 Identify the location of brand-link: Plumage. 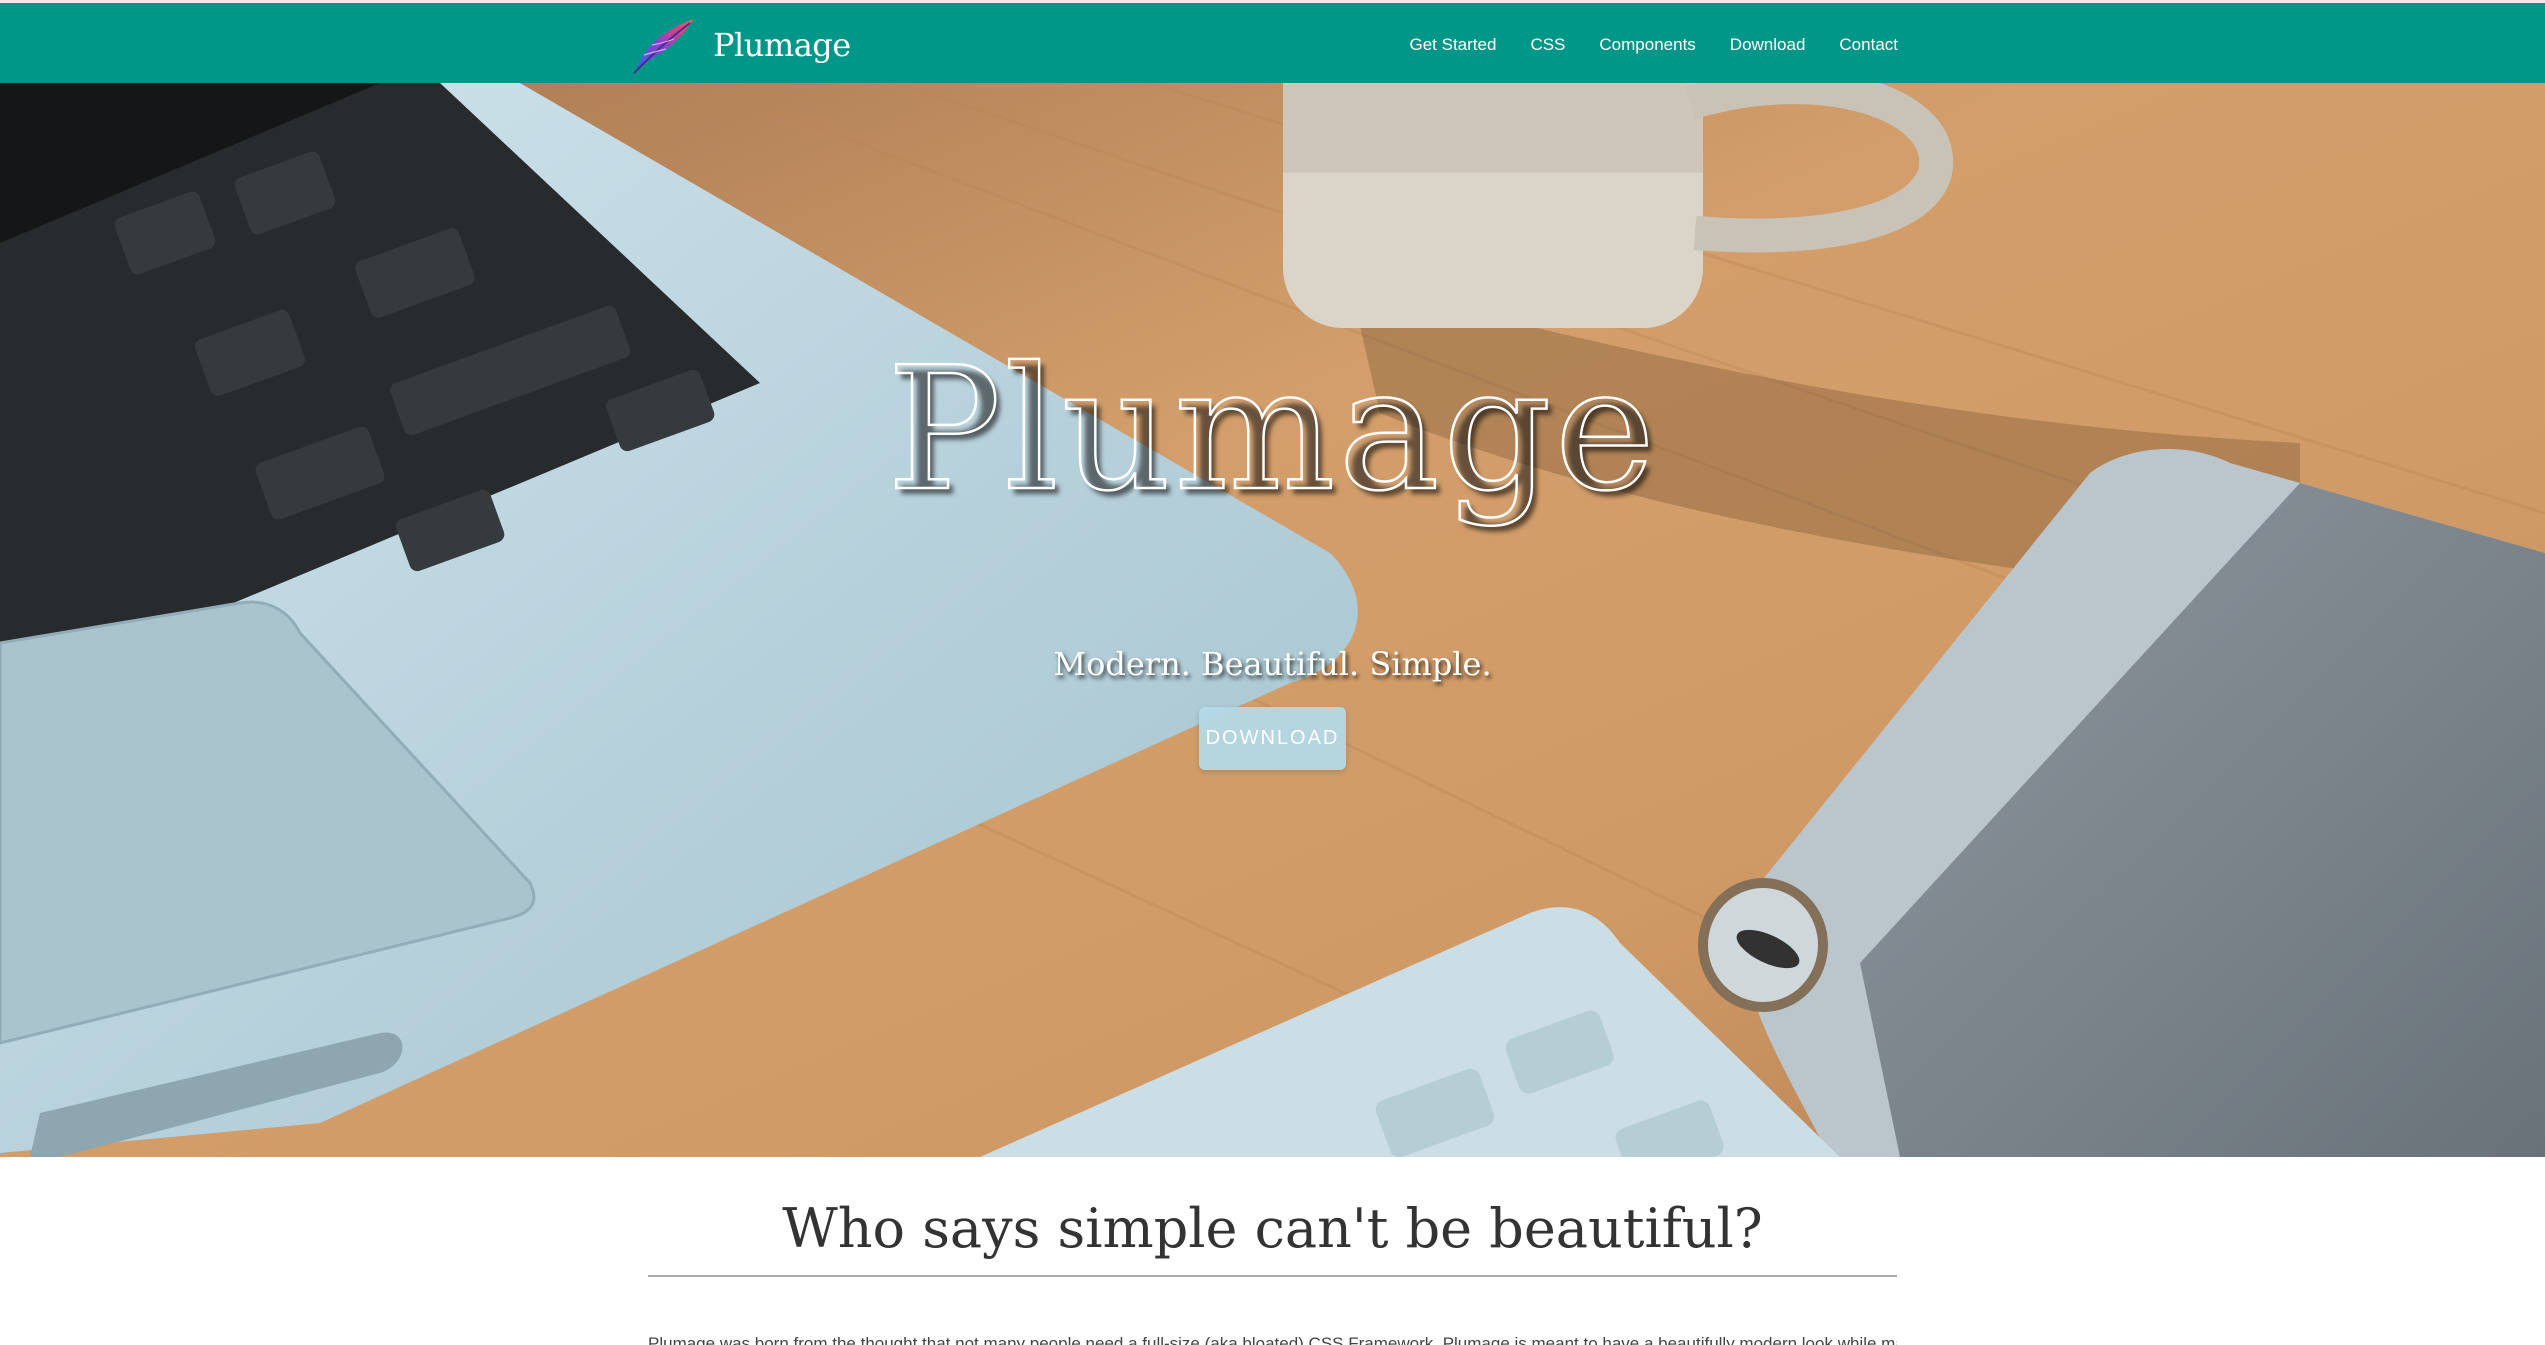
(740, 45).